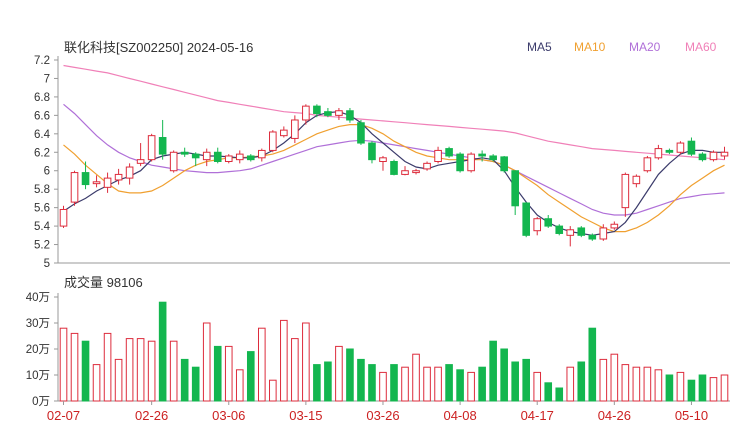  I want to click on price-tick-label: 6.2, so click(42, 153).